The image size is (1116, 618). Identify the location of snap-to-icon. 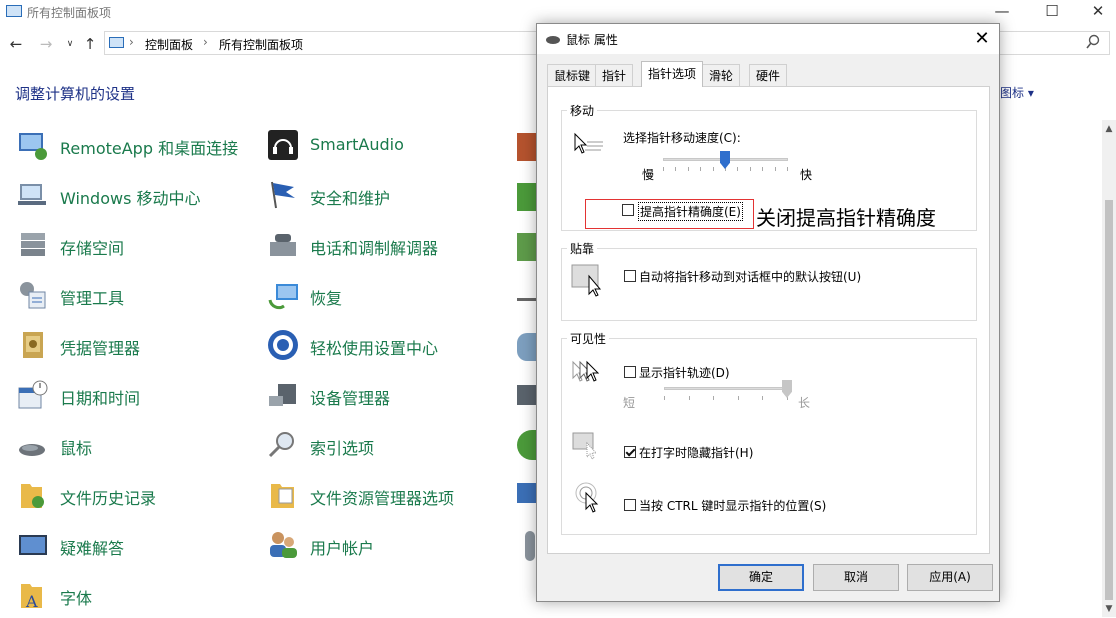
(586, 280).